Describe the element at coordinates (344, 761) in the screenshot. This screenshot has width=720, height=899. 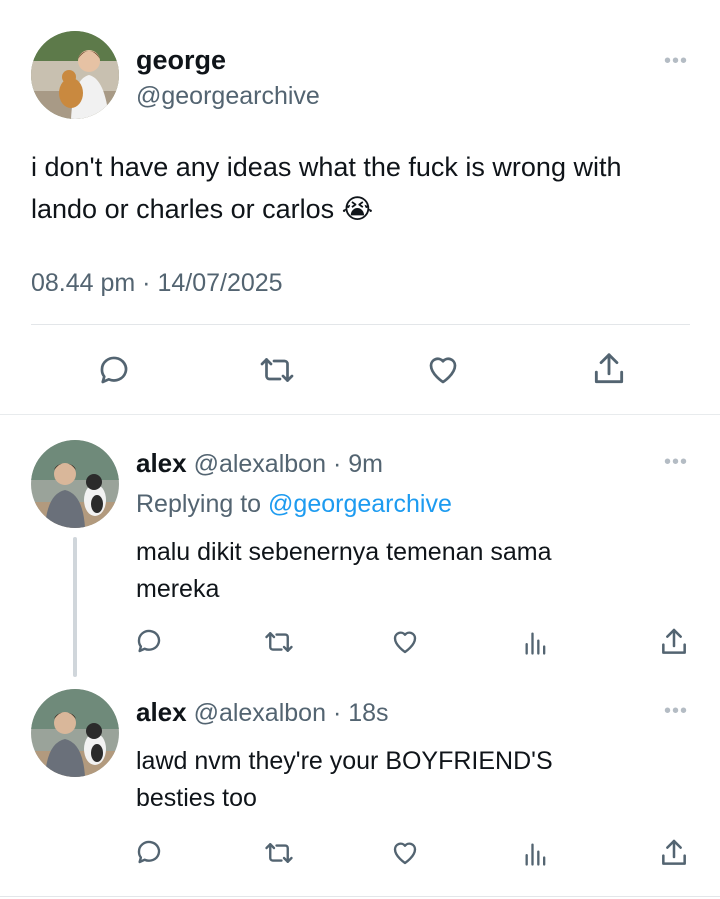
I see `reply-text-line: lawd nvm they're your BOYFRIEND'S` at that location.